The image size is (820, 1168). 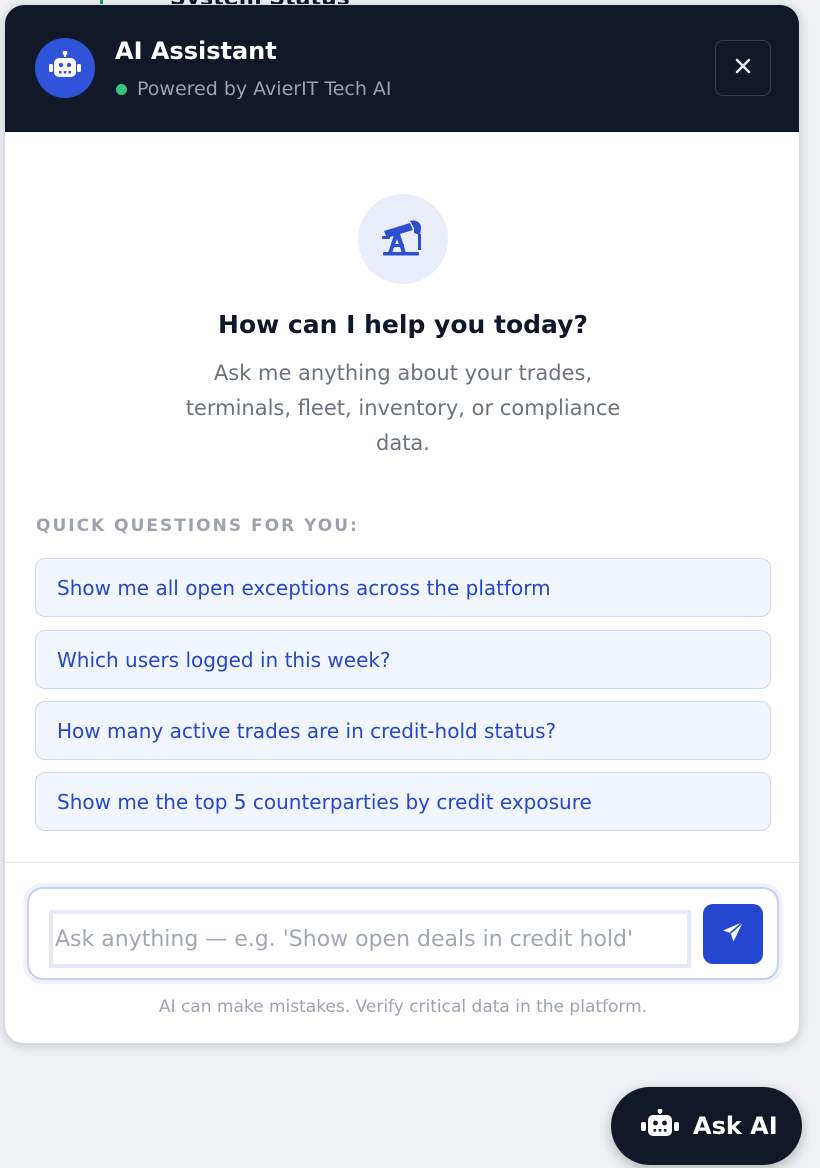 What do you see at coordinates (402, 862) in the screenshot?
I see `composer-divider` at bounding box center [402, 862].